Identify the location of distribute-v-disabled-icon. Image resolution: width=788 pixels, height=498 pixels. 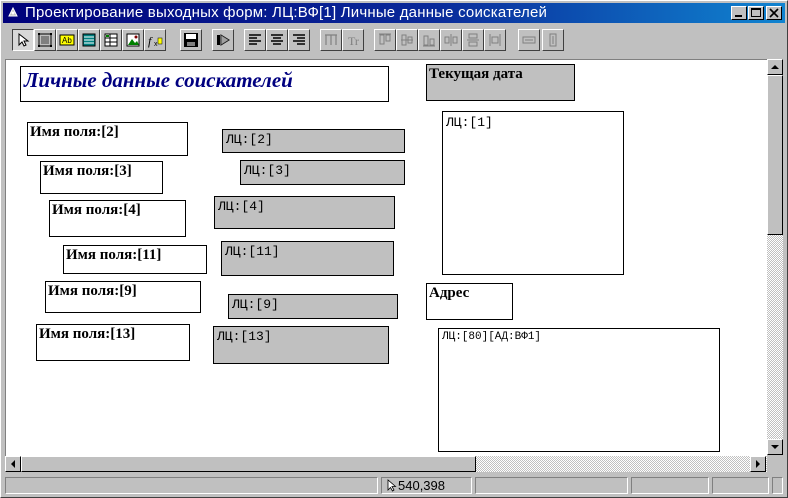
(473, 40).